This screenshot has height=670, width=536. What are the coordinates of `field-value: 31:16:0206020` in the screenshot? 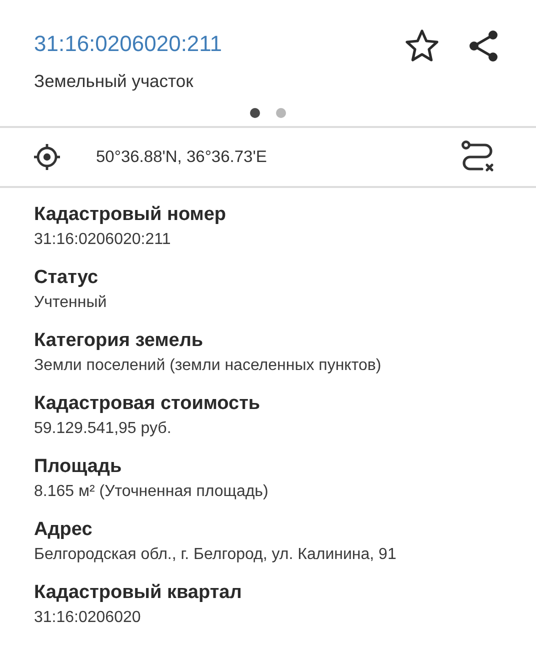 It's located at (88, 618).